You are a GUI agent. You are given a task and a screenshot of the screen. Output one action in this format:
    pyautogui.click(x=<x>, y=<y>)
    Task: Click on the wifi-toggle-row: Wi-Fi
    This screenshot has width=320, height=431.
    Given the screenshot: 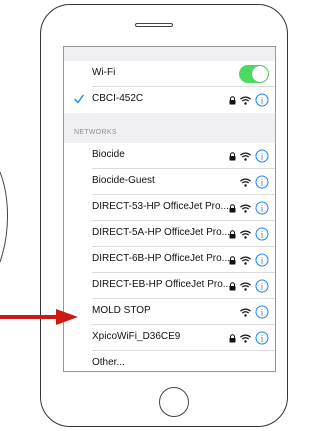 What is the action you would take?
    pyautogui.click(x=169, y=74)
    